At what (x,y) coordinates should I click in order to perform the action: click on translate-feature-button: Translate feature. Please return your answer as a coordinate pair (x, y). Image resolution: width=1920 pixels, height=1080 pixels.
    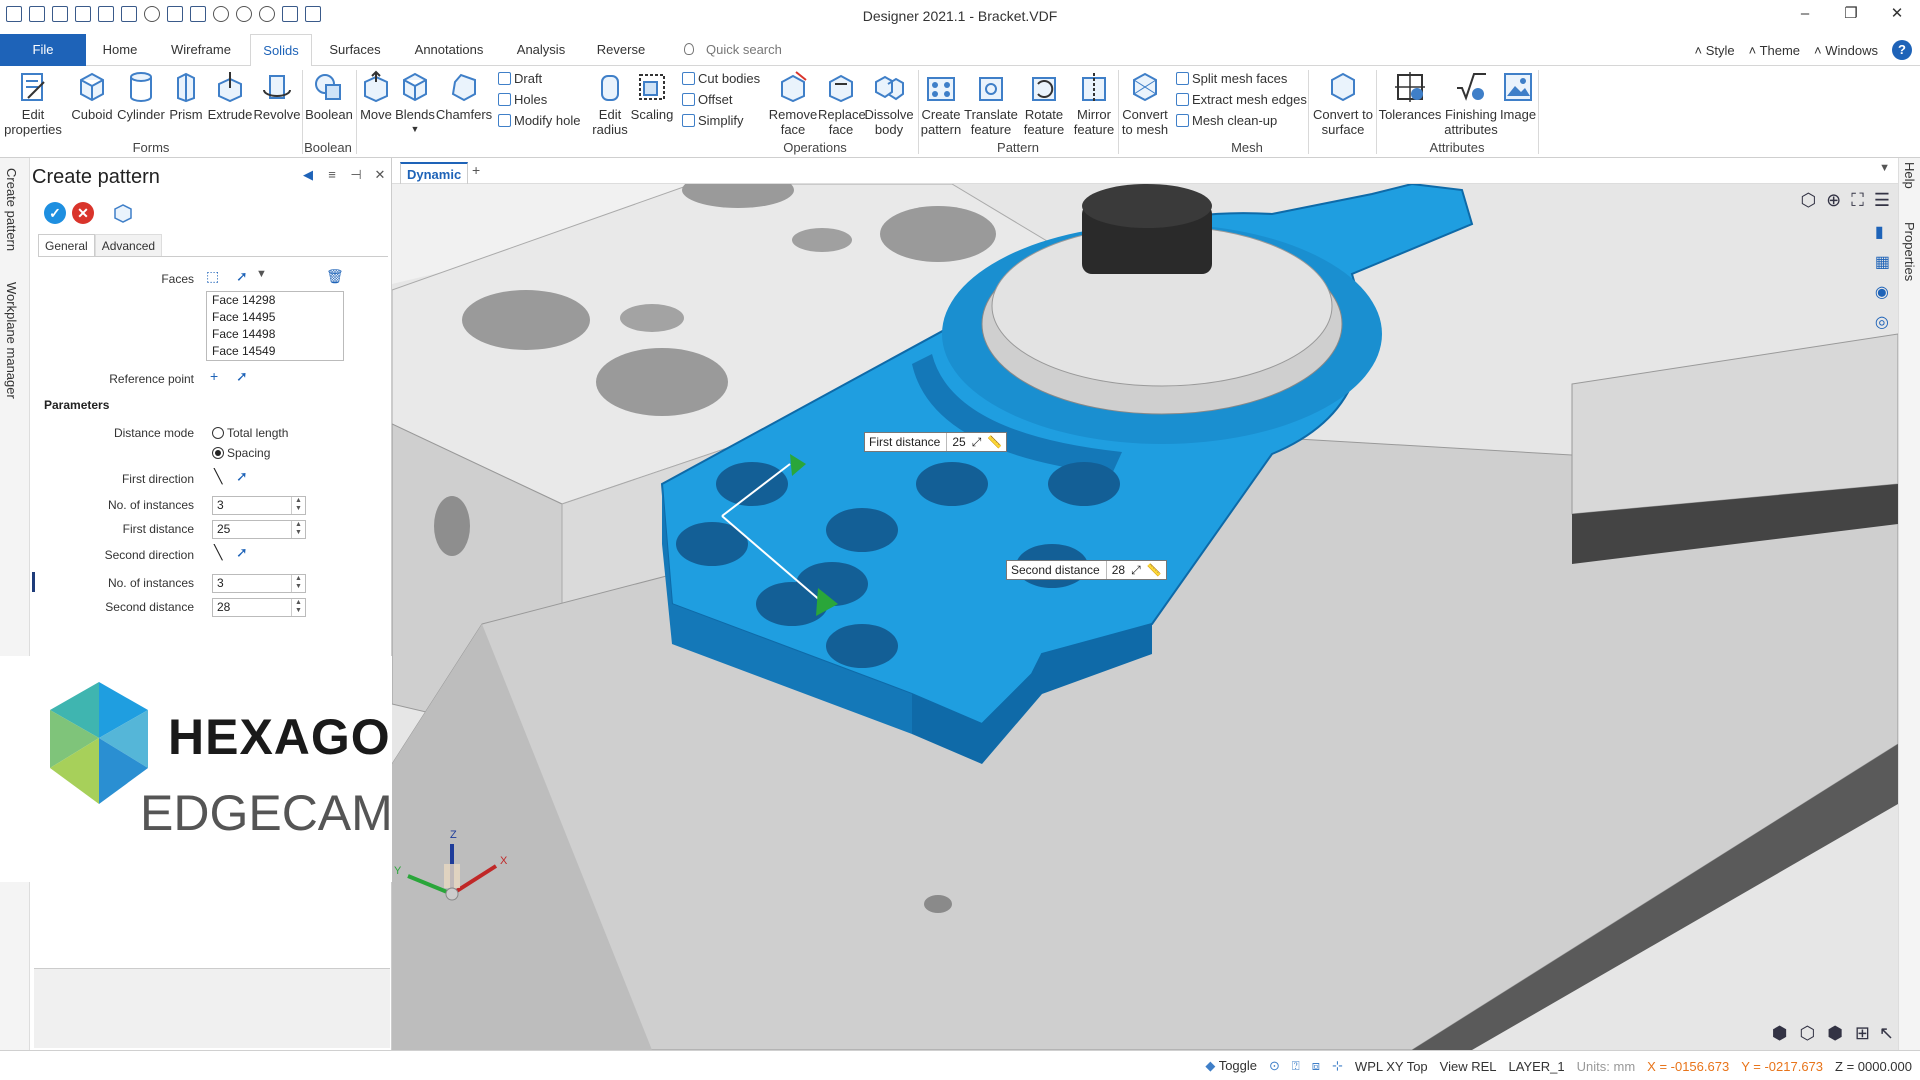
    Looking at the image, I should click on (991, 103).